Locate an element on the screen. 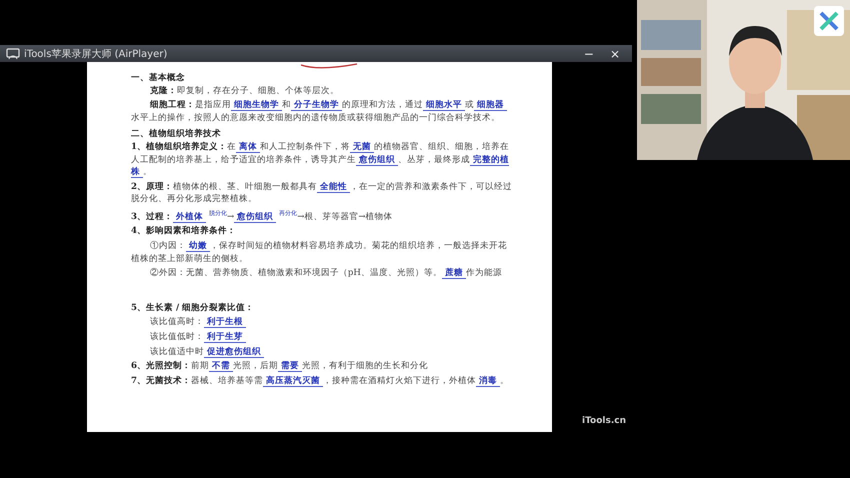 Image resolution: width=850 pixels, height=478 pixels. section-heading: 二、植物组织培养技术 is located at coordinates (176, 134).